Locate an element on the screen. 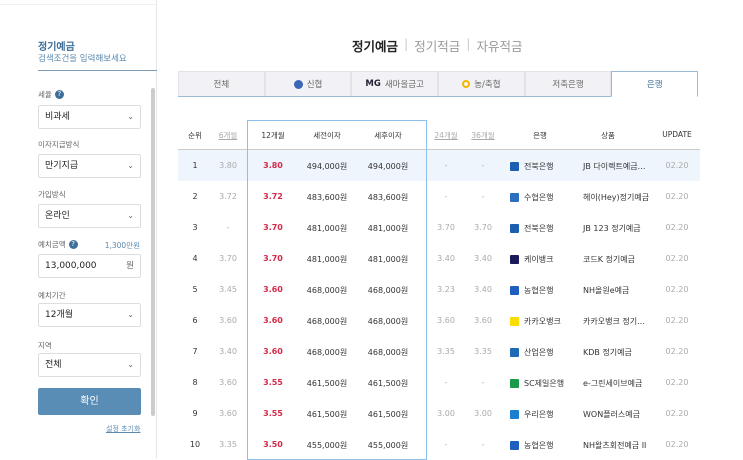  header-product: 상품 is located at coordinates (608, 135).